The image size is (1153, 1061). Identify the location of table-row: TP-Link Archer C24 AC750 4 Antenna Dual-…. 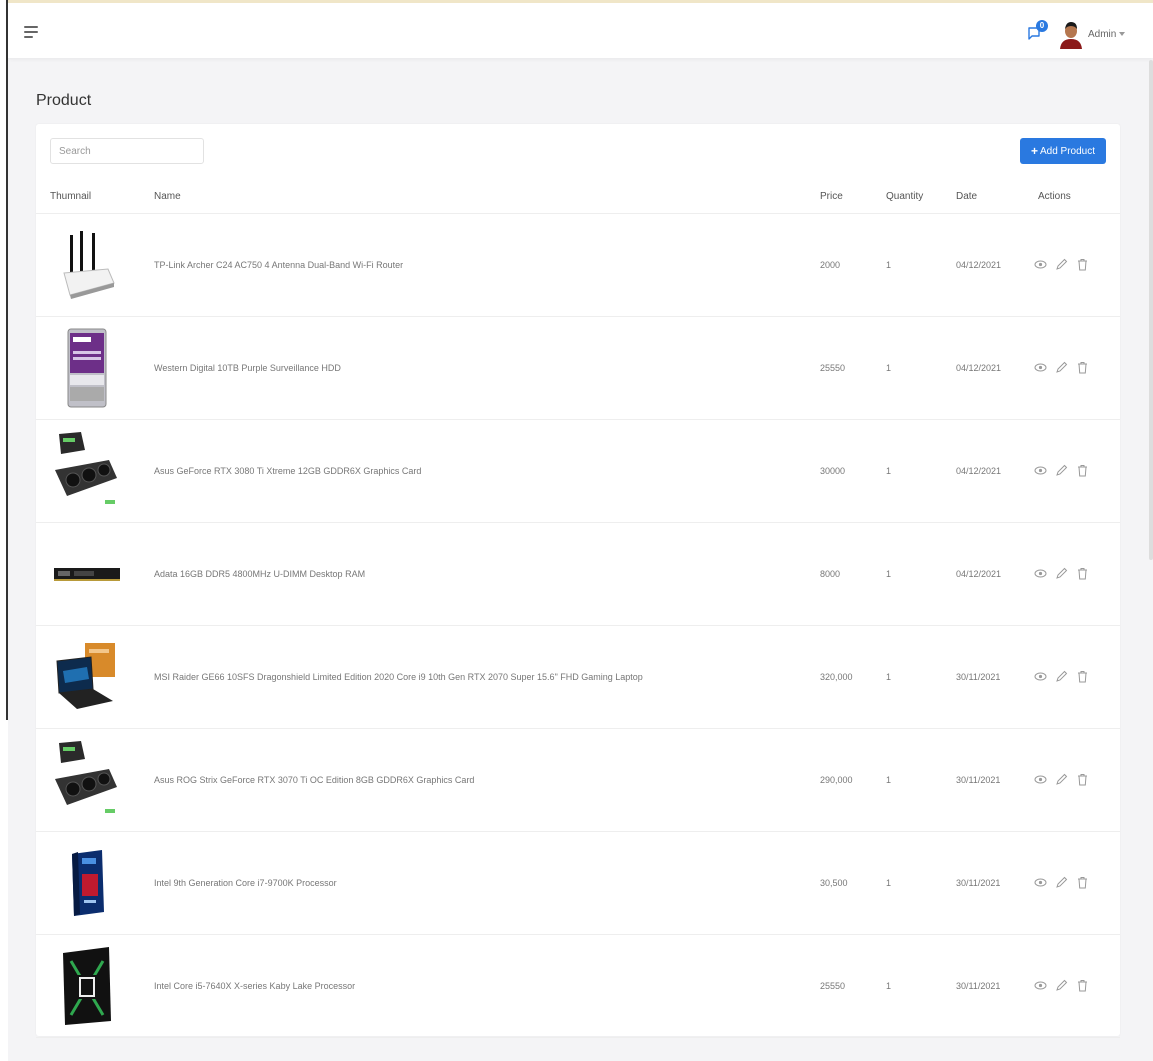
(578, 265).